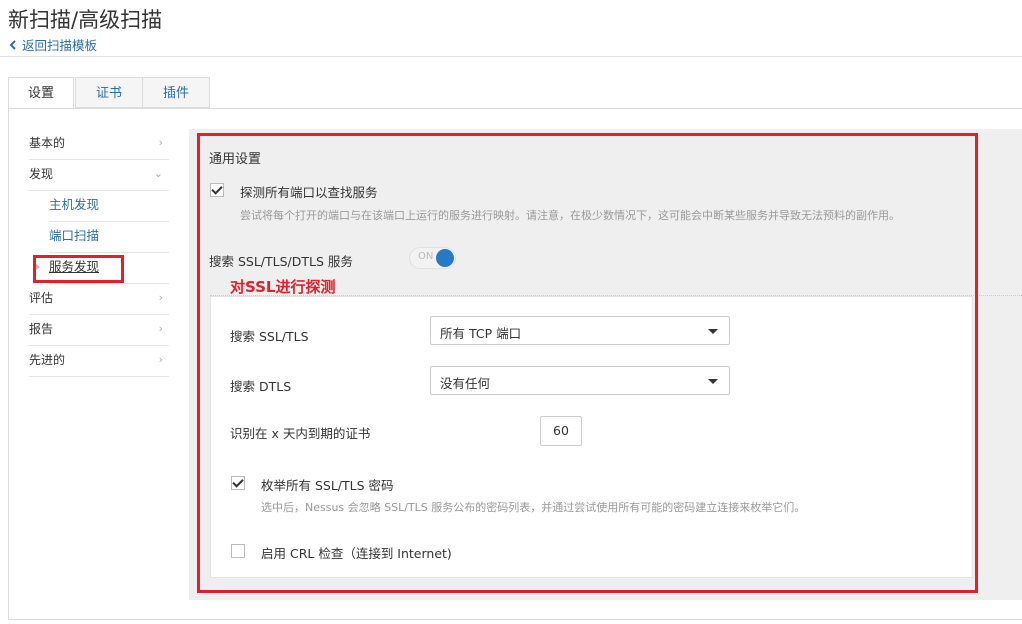 The height and width of the screenshot is (624, 1022). I want to click on sidebar-subitem-host-discovery: 主机发现, so click(109, 206).